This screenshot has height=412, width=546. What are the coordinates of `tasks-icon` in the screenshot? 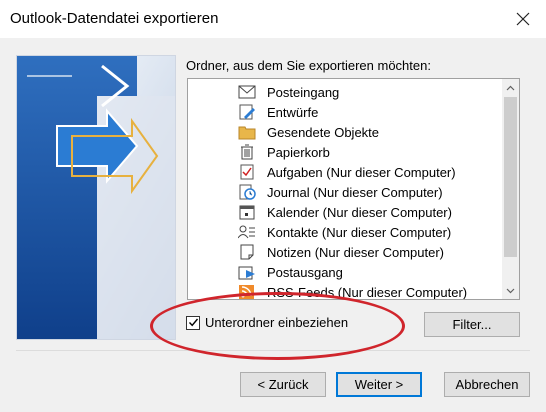 It's located at (247, 172).